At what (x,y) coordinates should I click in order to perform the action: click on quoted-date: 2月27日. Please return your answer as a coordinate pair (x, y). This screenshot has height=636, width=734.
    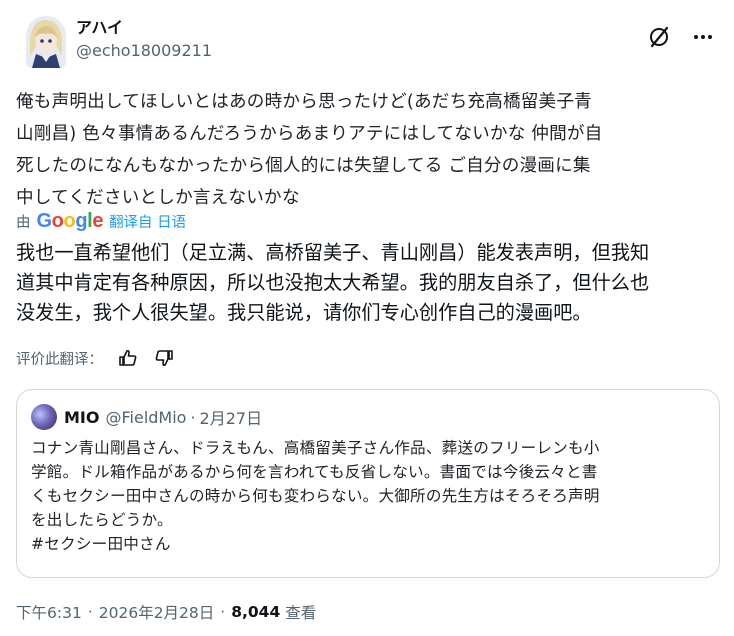
    Looking at the image, I should click on (231, 418).